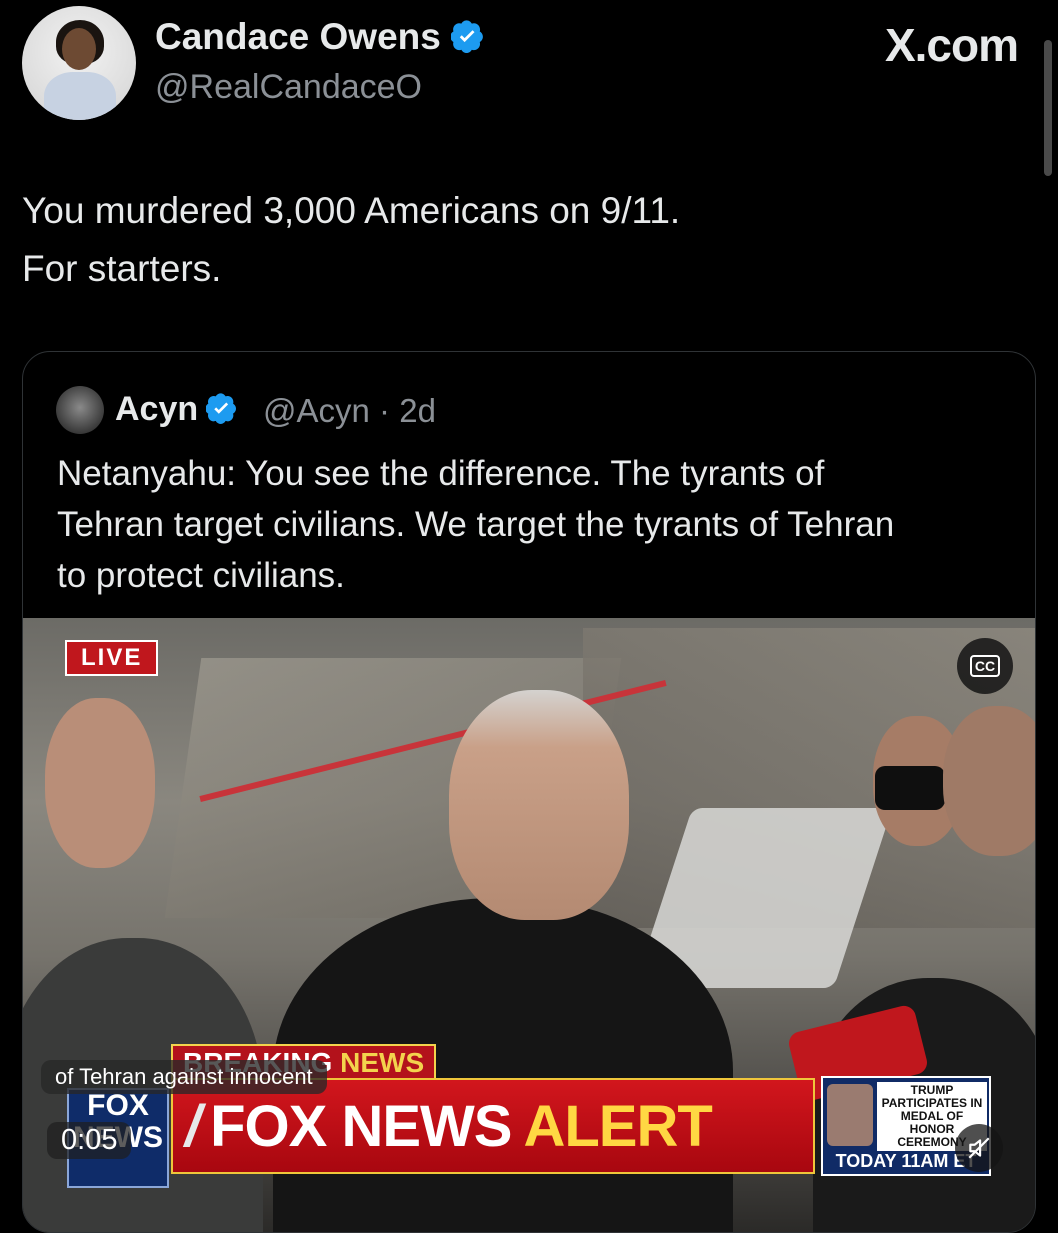 The height and width of the screenshot is (1233, 1058). Describe the element at coordinates (193, 1126) in the screenshot. I see `slash-mark: /` at that location.